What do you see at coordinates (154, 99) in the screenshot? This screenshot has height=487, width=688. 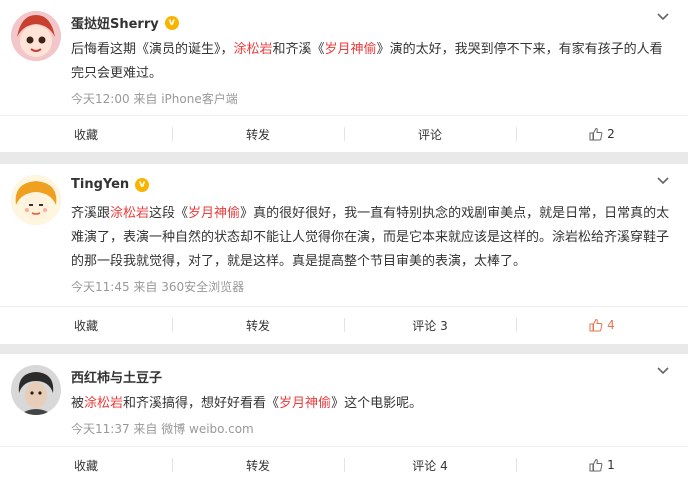 I see `comment-meta: 今天12:00 来自 iPhone客户端` at bounding box center [154, 99].